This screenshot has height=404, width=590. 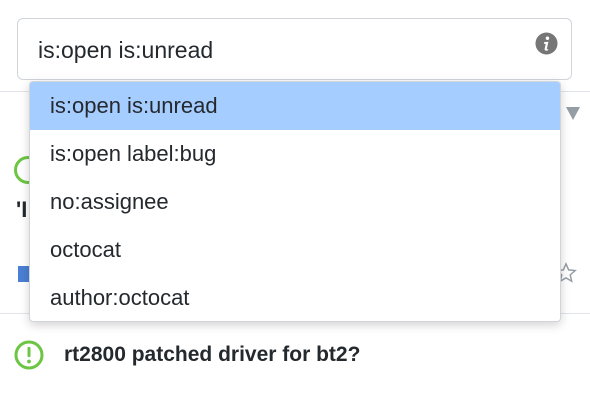 I want to click on partial-issue-text: 'I, so click(x=22, y=209).